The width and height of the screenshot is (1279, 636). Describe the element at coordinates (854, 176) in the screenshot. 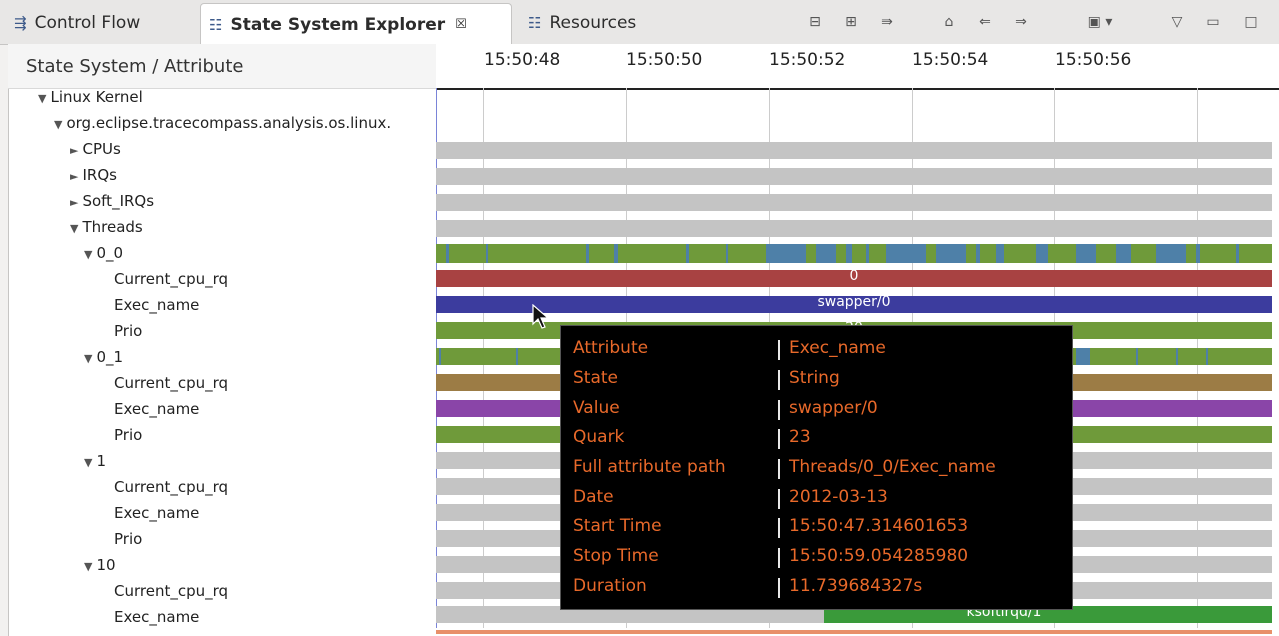

I see `state-bar-irqs` at that location.